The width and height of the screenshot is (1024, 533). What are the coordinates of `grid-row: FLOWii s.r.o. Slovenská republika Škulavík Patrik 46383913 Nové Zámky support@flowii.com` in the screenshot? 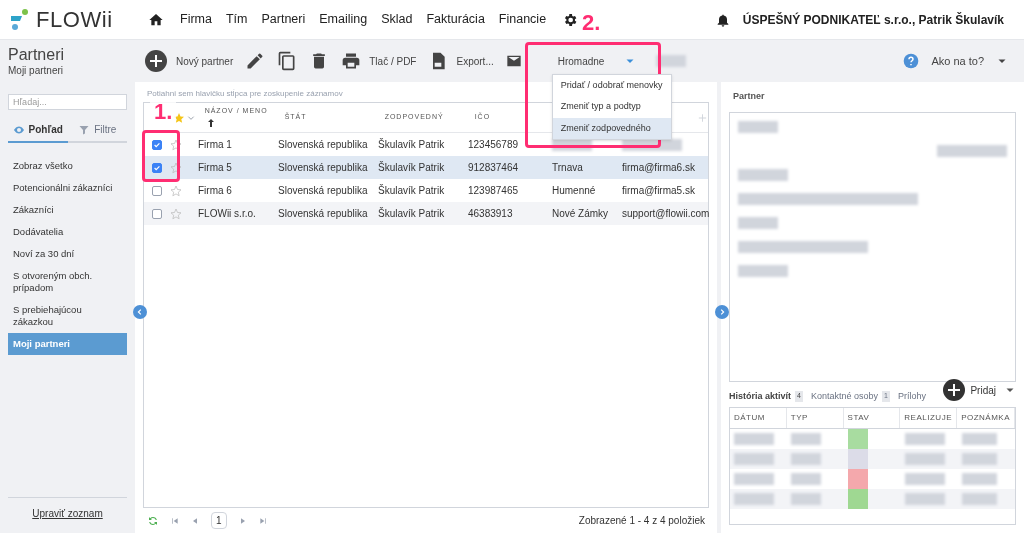 It's located at (426, 213).